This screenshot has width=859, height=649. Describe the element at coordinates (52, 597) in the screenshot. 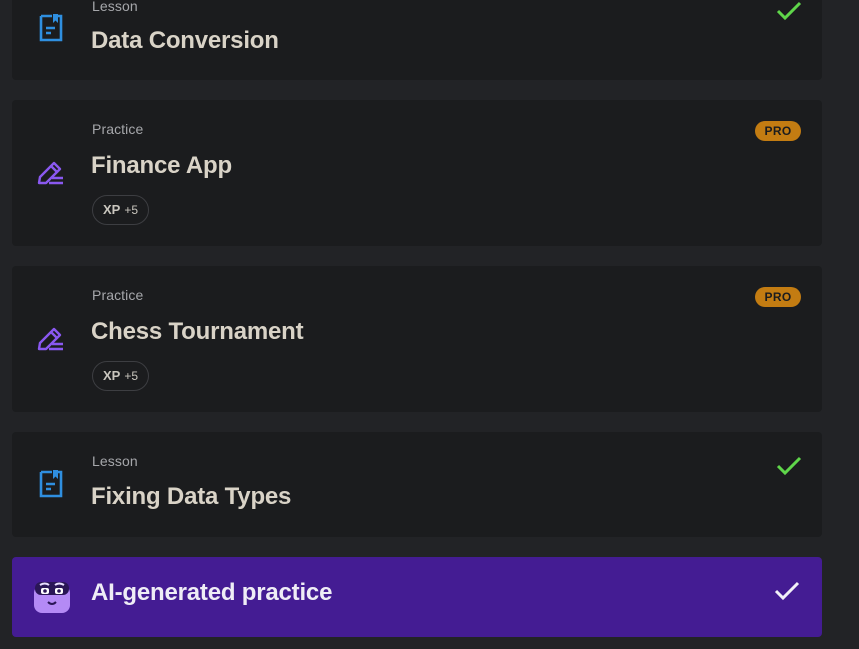

I see `ai-mascot-icon` at that location.